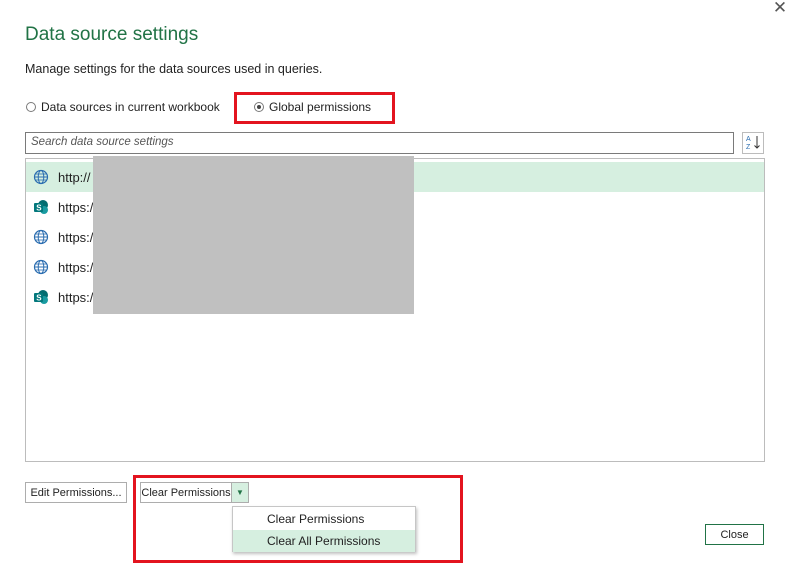  Describe the element at coordinates (780, 9) in the screenshot. I see `close-icon: ✕` at that location.